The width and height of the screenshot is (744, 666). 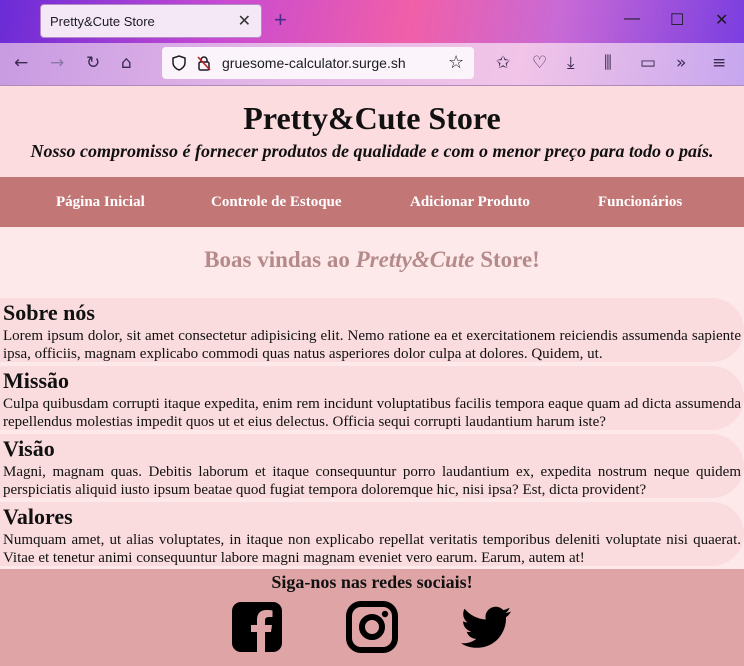 I want to click on download-icon: ⤓, so click(x=571, y=63).